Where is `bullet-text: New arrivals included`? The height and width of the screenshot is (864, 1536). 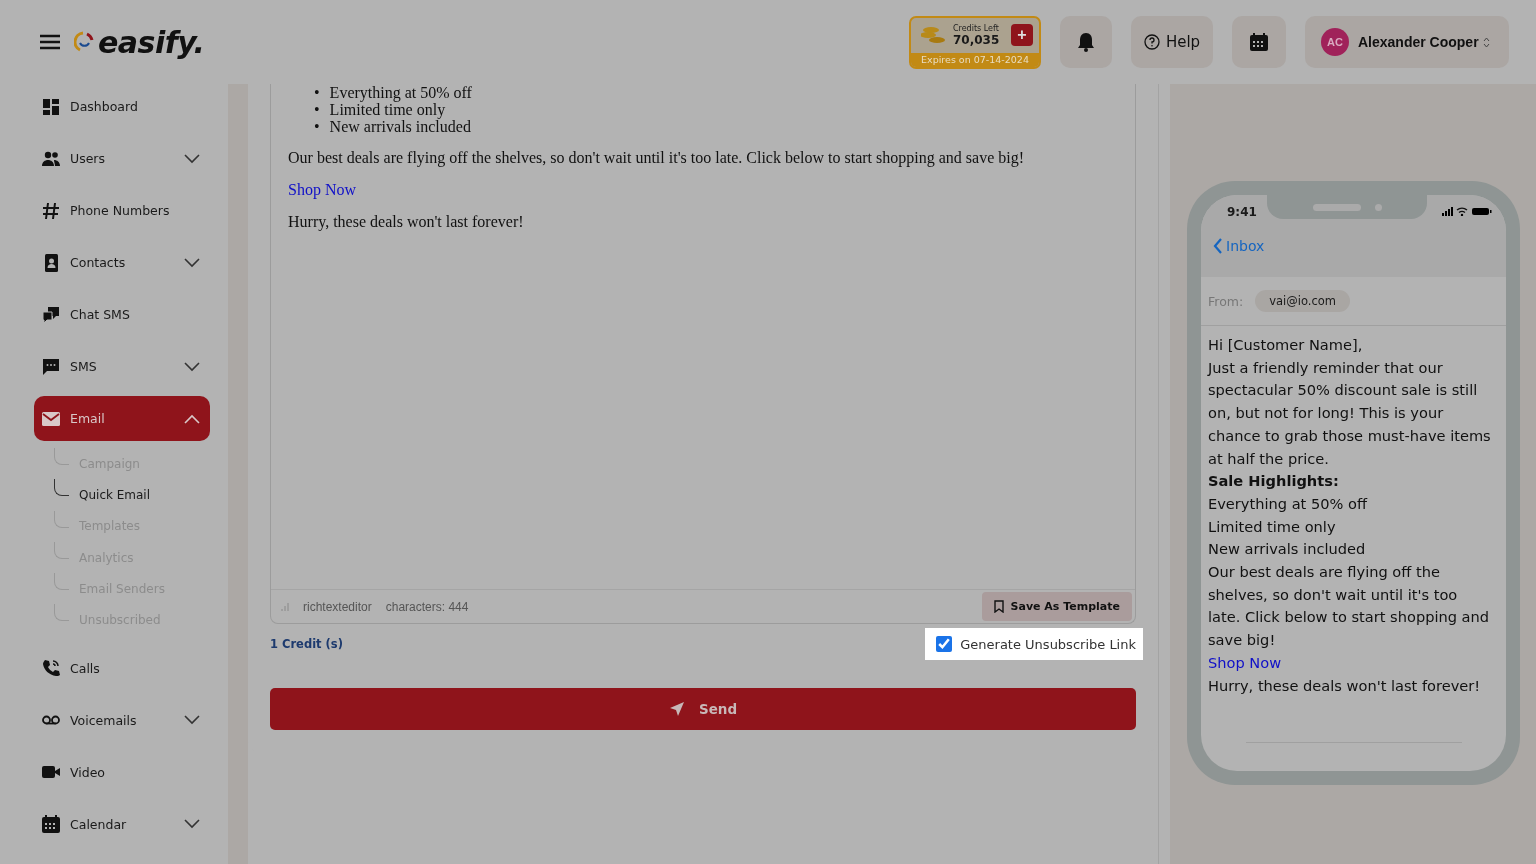
bullet-text: New arrivals included is located at coordinates (400, 126).